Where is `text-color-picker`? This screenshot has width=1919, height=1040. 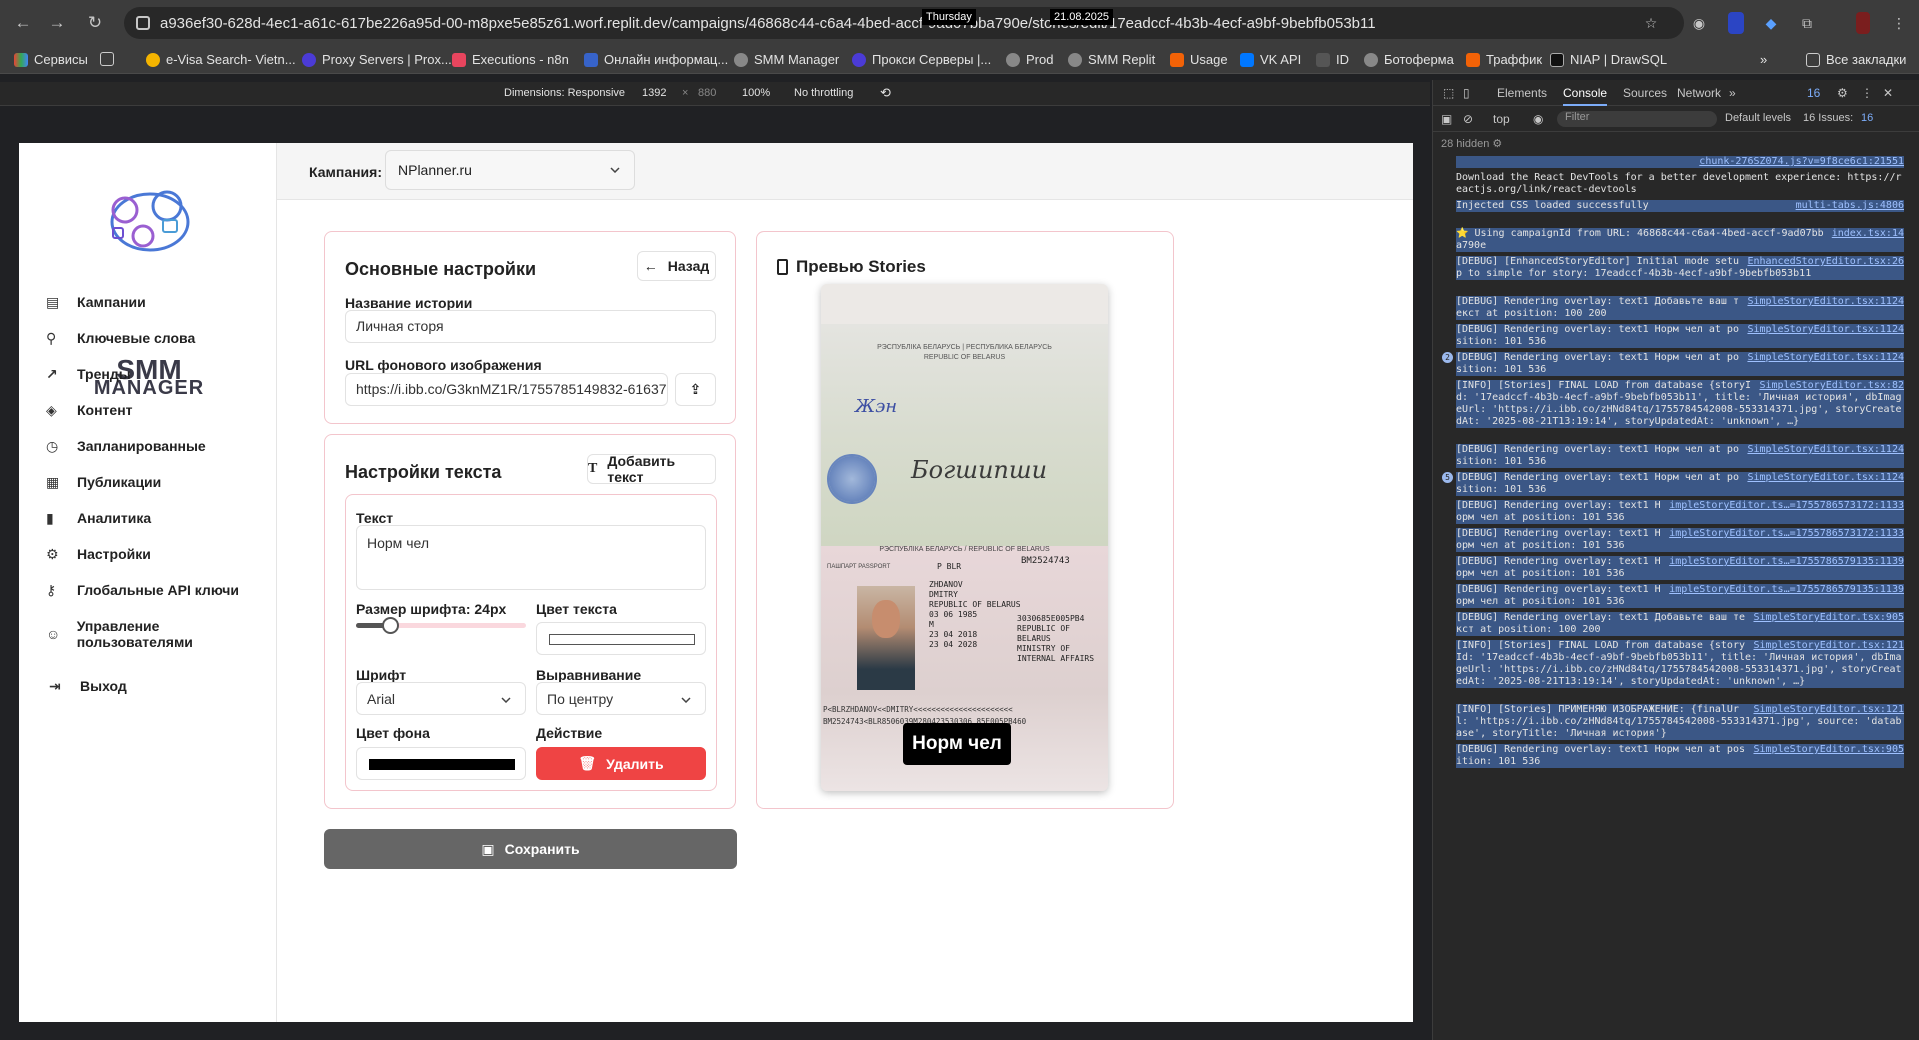
text-color-picker is located at coordinates (621, 638).